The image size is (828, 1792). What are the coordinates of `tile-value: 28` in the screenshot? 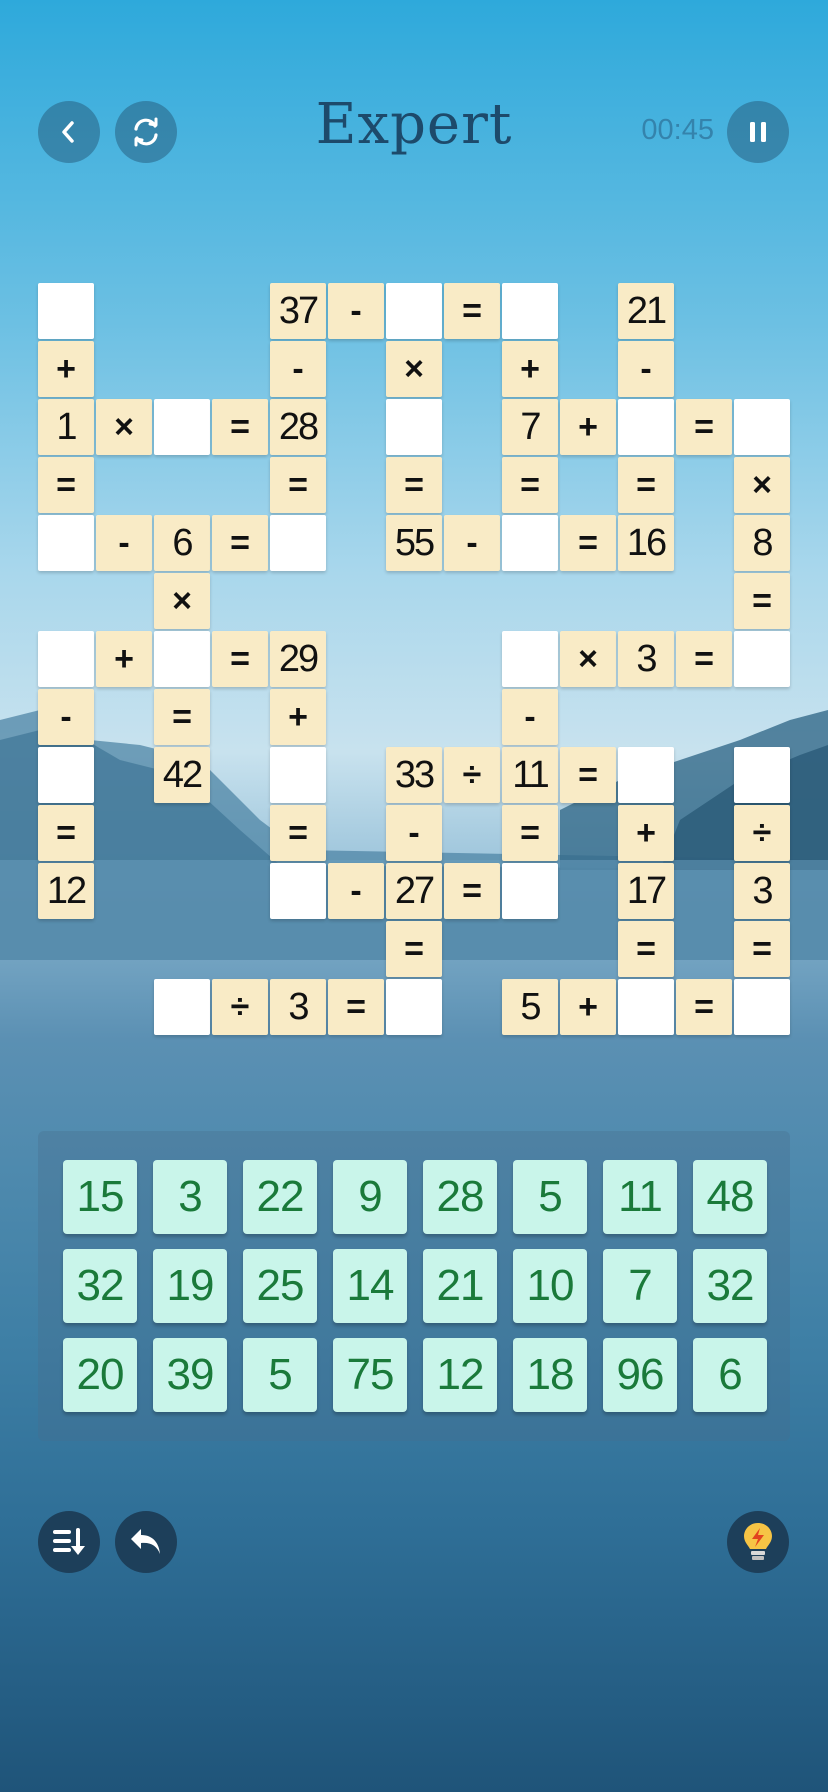 It's located at (298, 426).